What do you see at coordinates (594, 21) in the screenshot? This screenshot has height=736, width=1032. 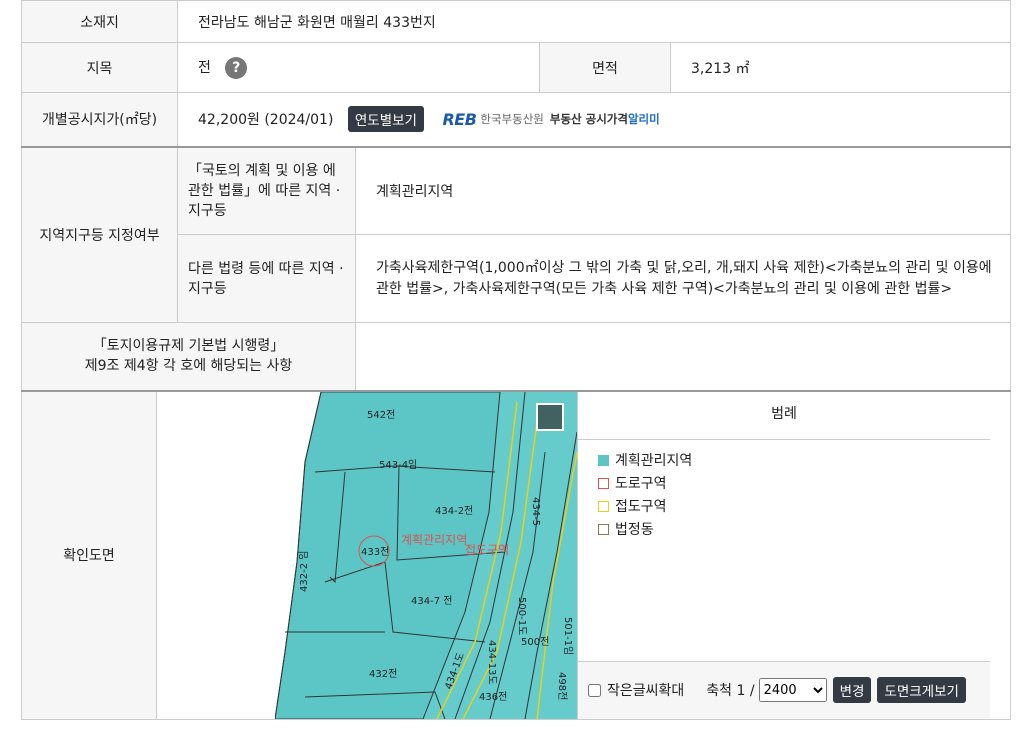 I see `location-value: 전라남도 해남군 화원면 매월리 433번지` at bounding box center [594, 21].